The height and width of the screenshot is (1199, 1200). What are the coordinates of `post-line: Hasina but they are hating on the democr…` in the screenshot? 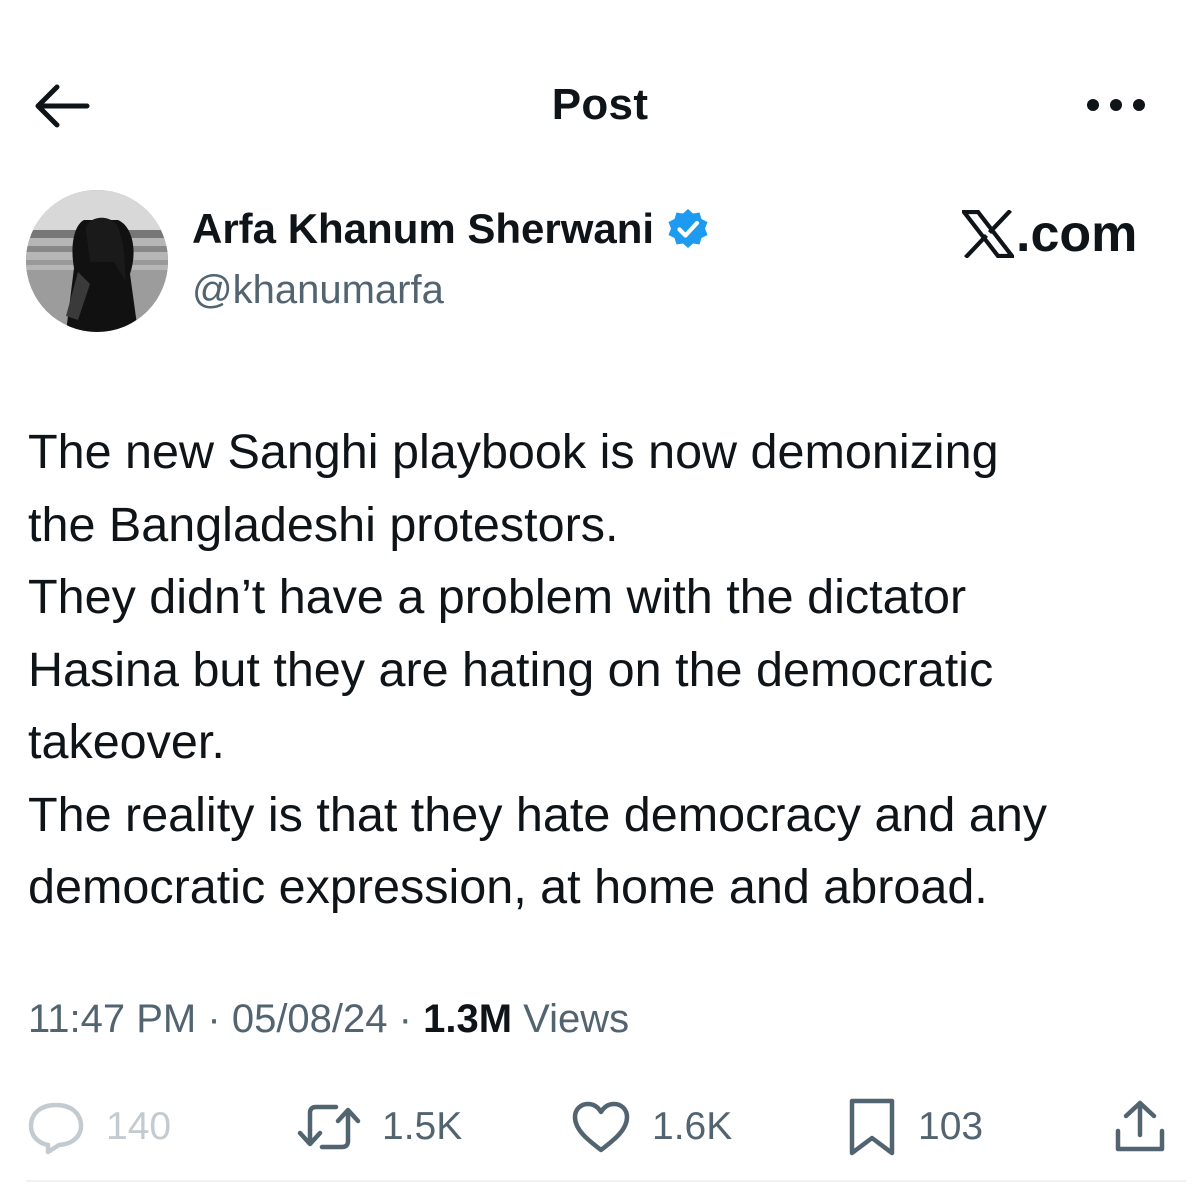 It's located at (511, 669).